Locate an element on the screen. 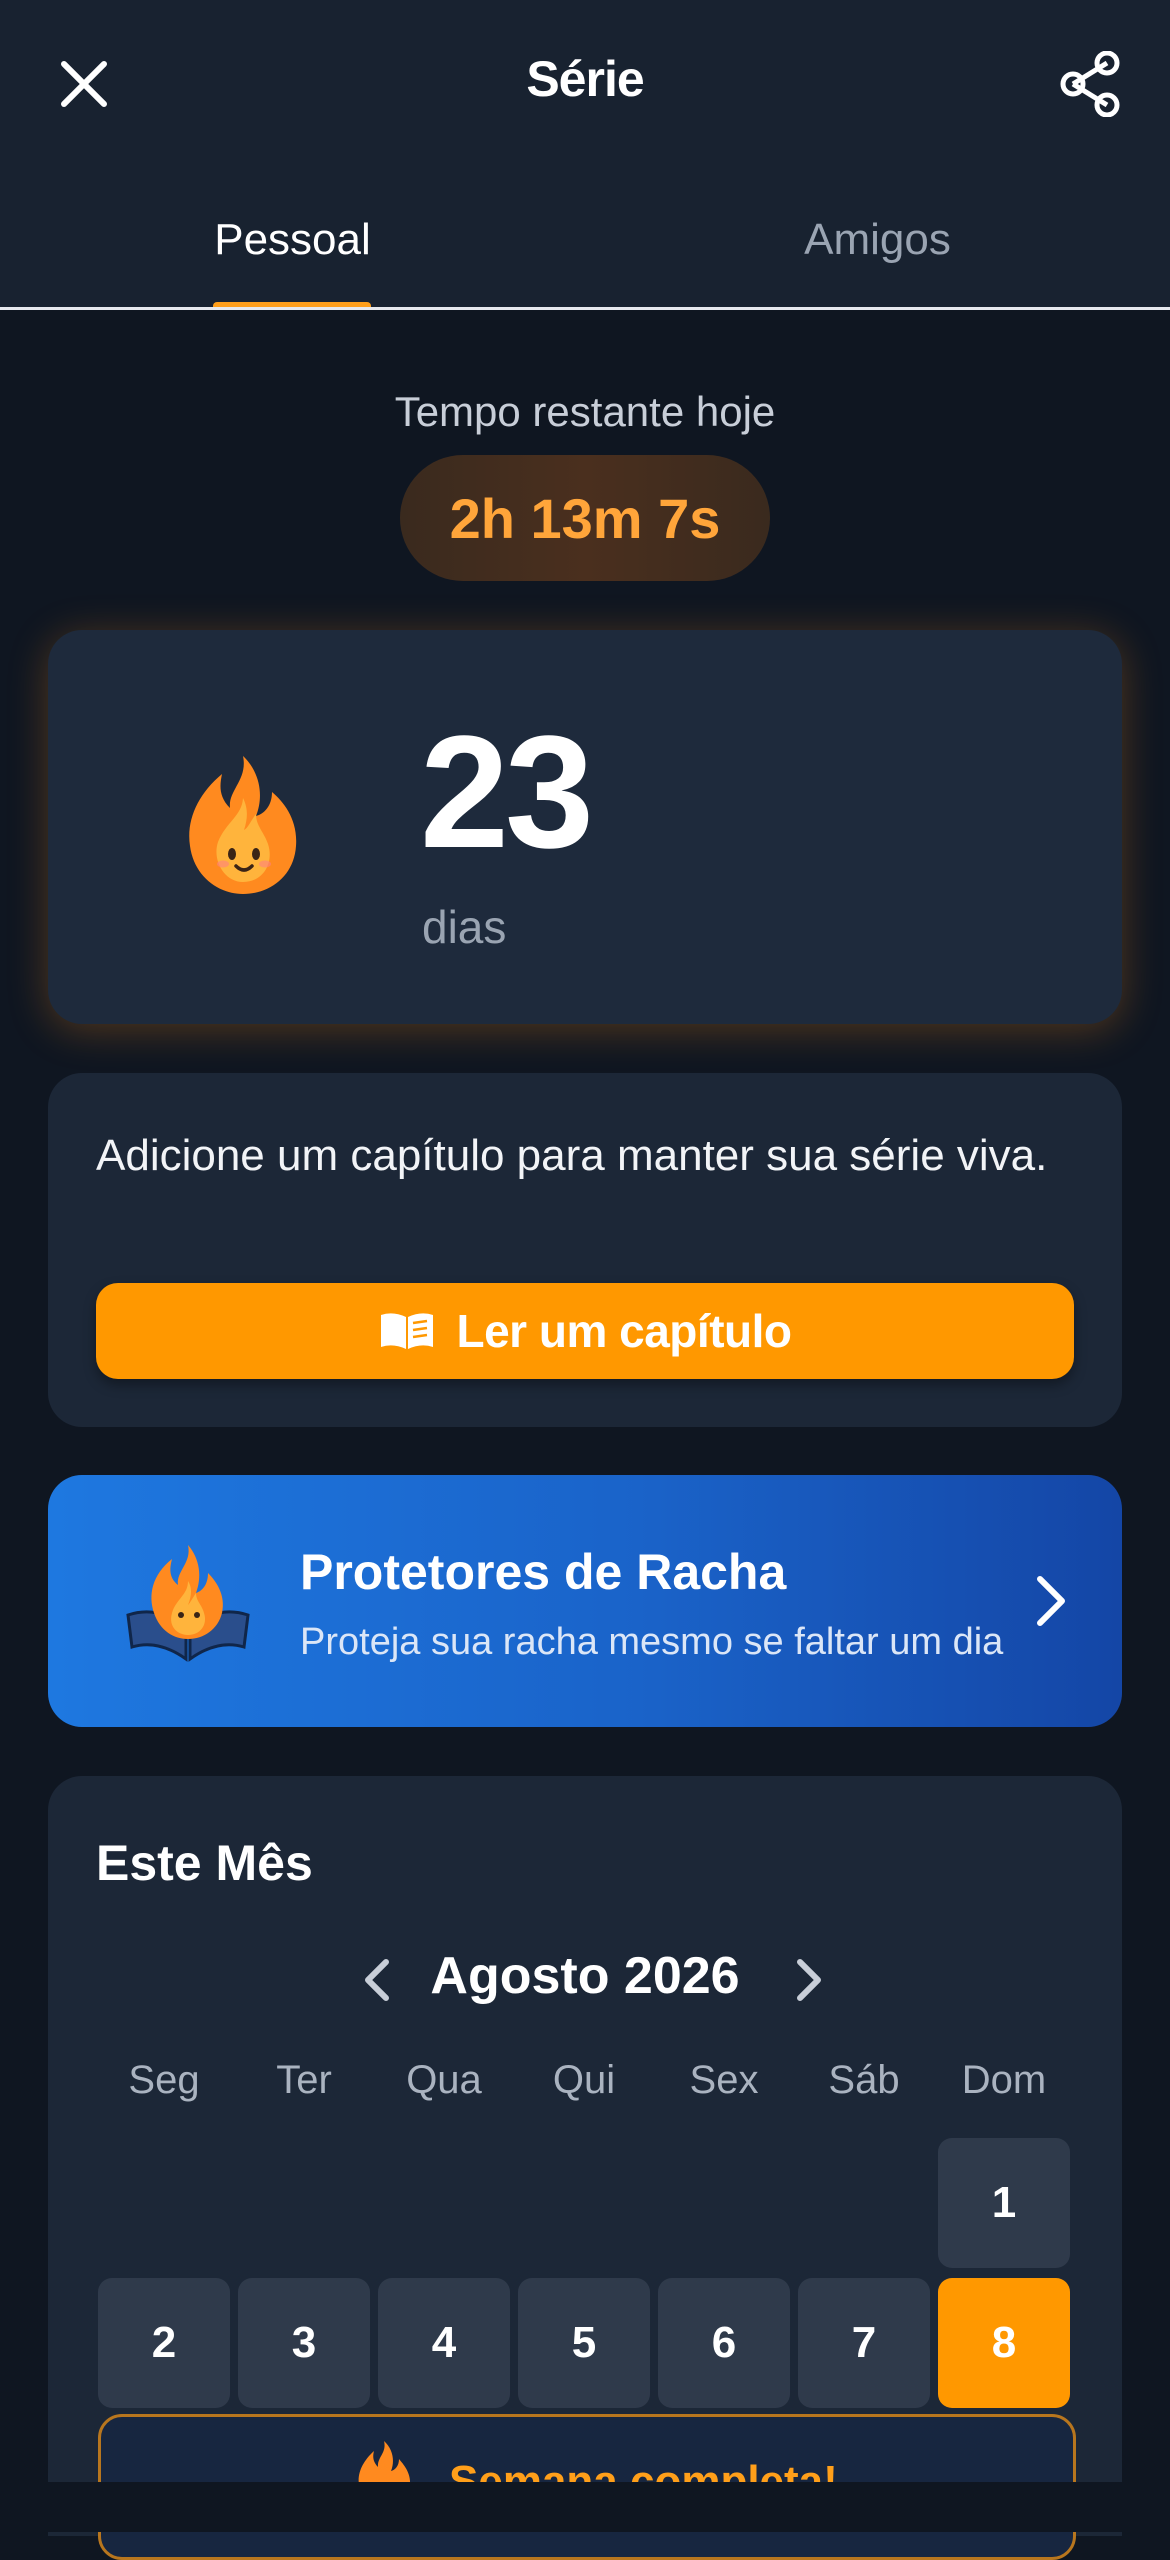 This screenshot has height=2560, width=1170. calendar-day: 7 is located at coordinates (864, 2343).